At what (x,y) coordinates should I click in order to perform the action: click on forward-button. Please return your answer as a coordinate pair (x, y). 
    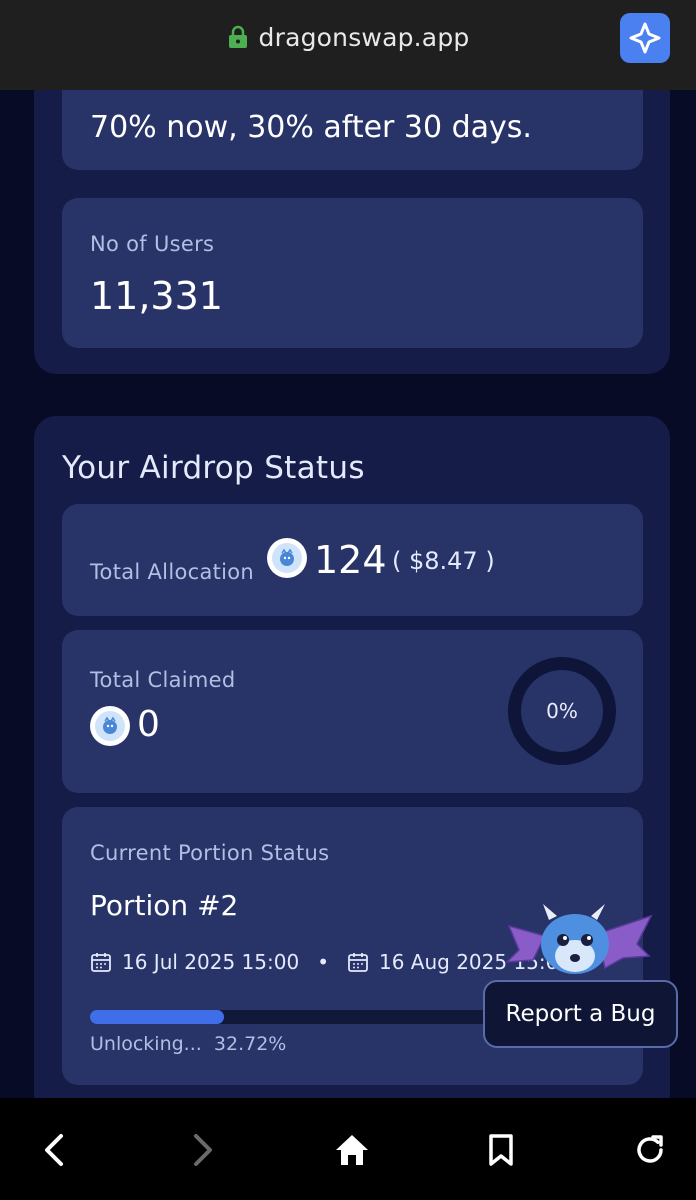
    Looking at the image, I should click on (203, 1150).